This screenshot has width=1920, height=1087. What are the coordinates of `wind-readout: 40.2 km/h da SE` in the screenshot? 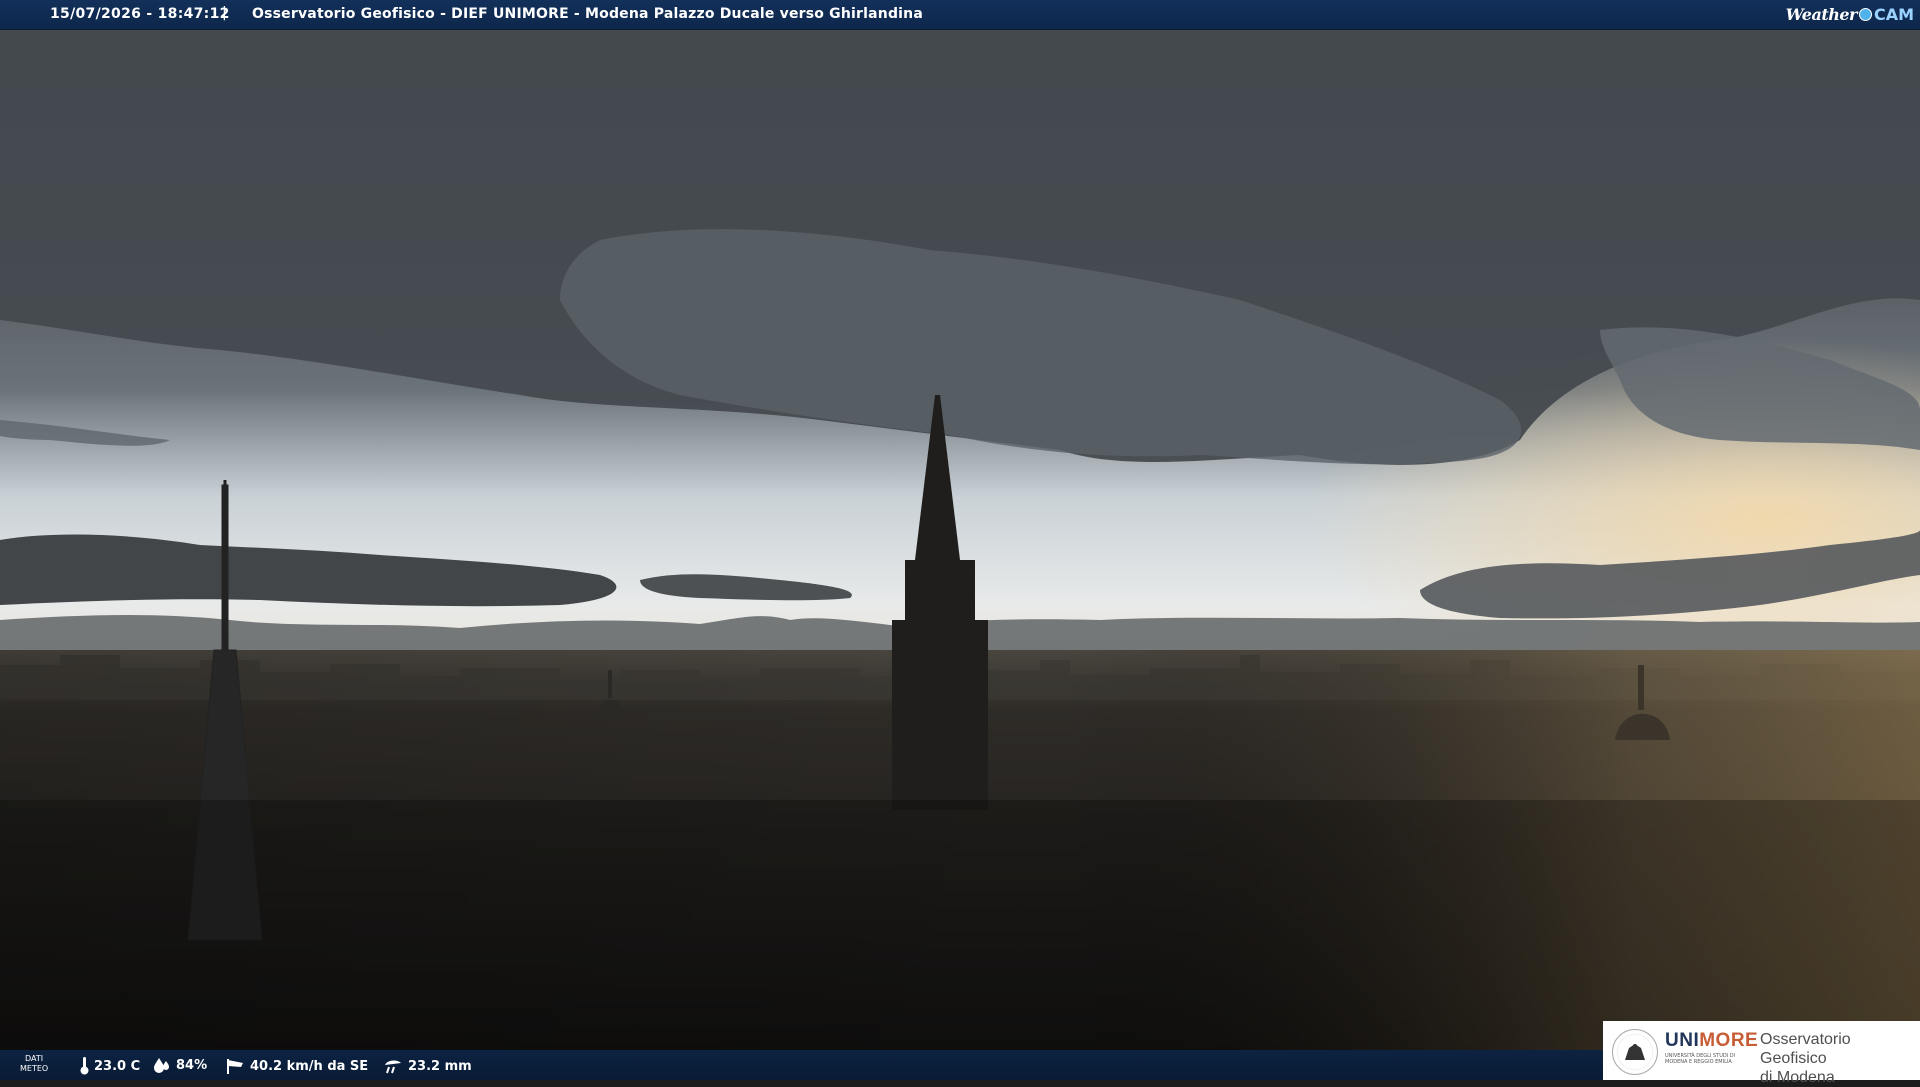 It's located at (296, 1066).